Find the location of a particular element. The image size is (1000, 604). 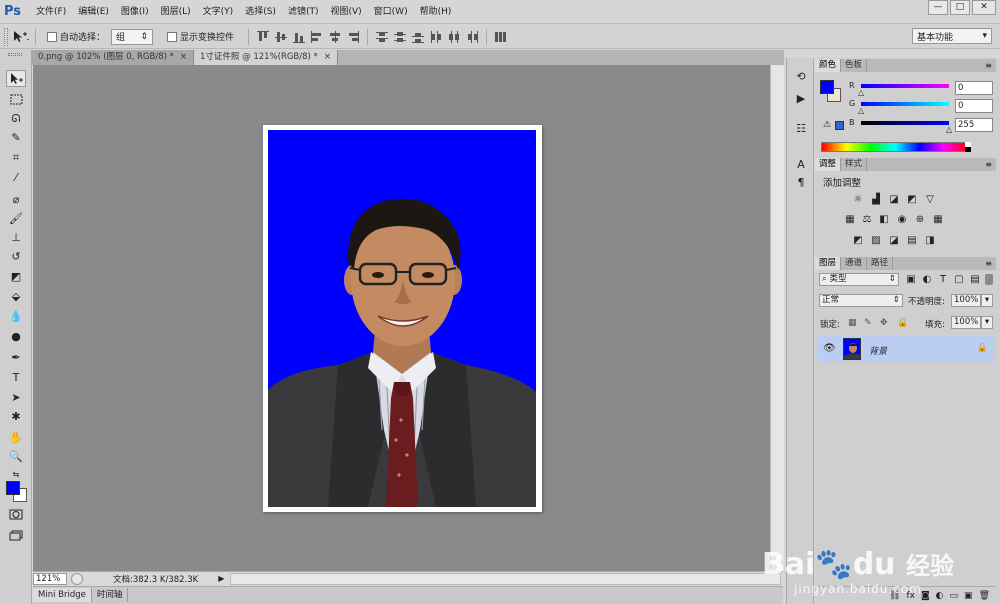

menu-file: 文件(F) is located at coordinates (51, 12).